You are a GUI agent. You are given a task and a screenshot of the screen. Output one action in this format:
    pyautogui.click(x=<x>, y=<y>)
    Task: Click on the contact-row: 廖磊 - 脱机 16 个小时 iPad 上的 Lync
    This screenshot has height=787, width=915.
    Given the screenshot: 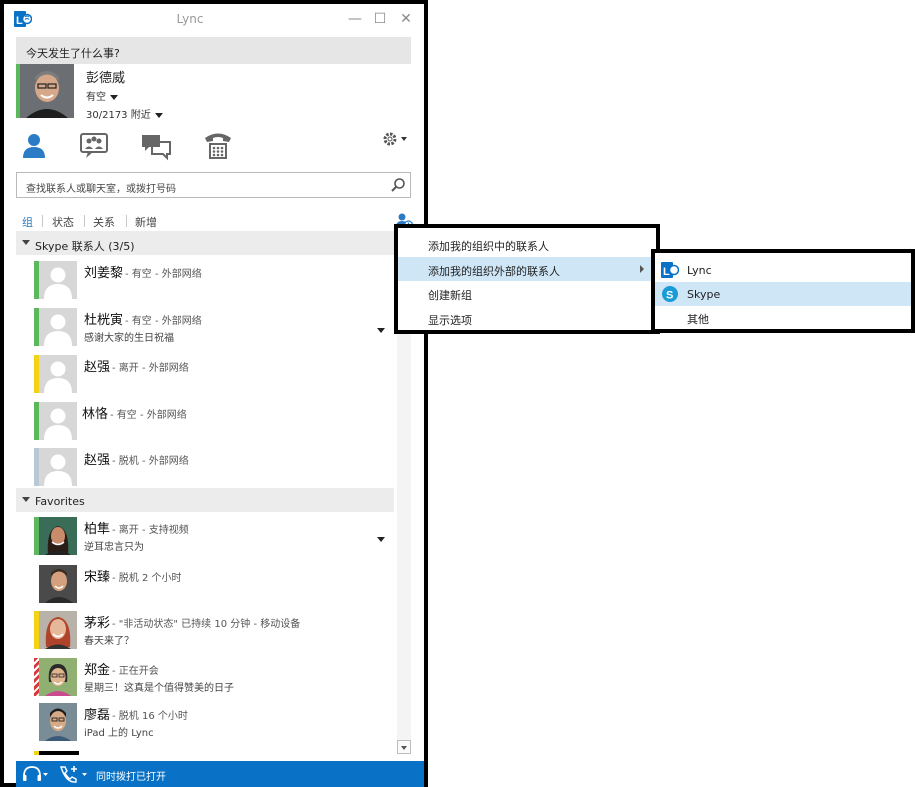 What is the action you would take?
    pyautogui.click(x=214, y=723)
    